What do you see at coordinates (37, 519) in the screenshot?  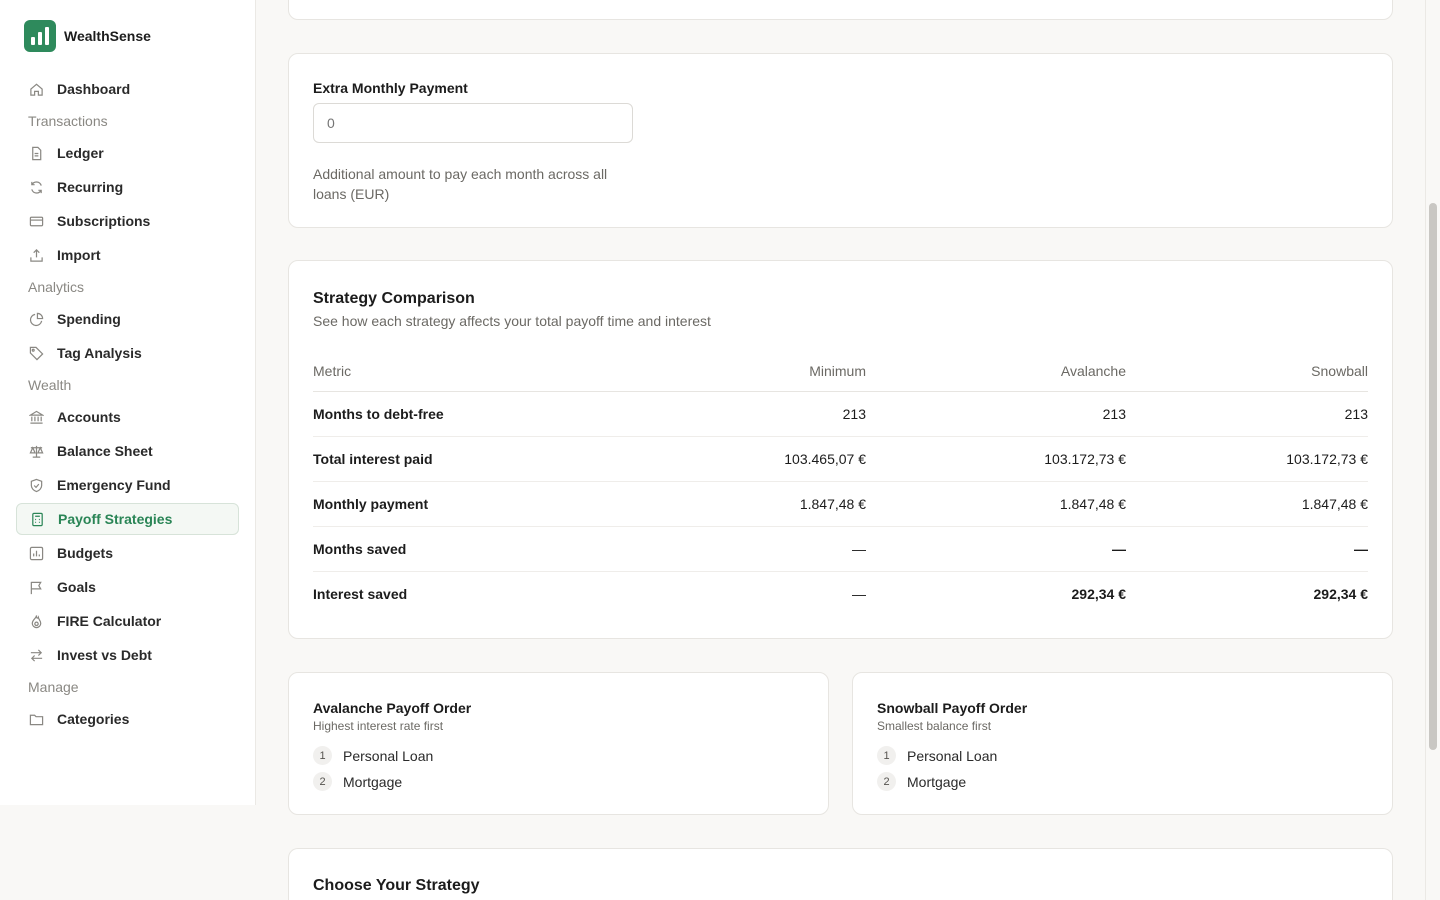 I see `calculator-icon` at bounding box center [37, 519].